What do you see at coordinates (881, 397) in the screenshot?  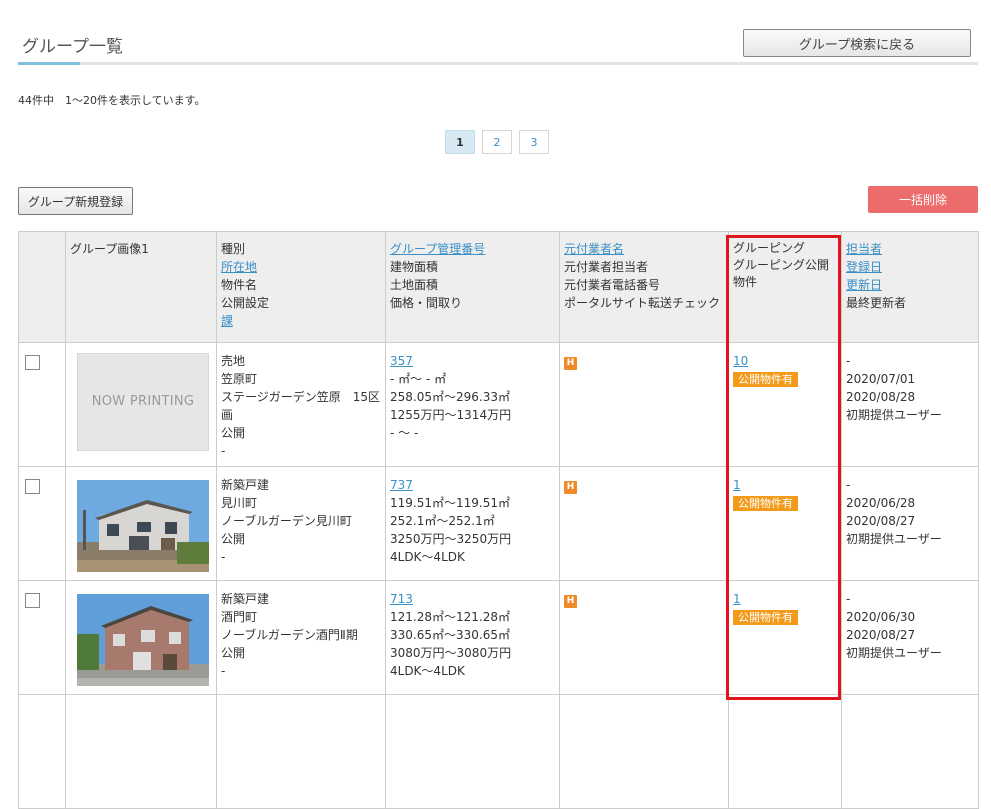 I see `updated-date: 2020/08/28` at bounding box center [881, 397].